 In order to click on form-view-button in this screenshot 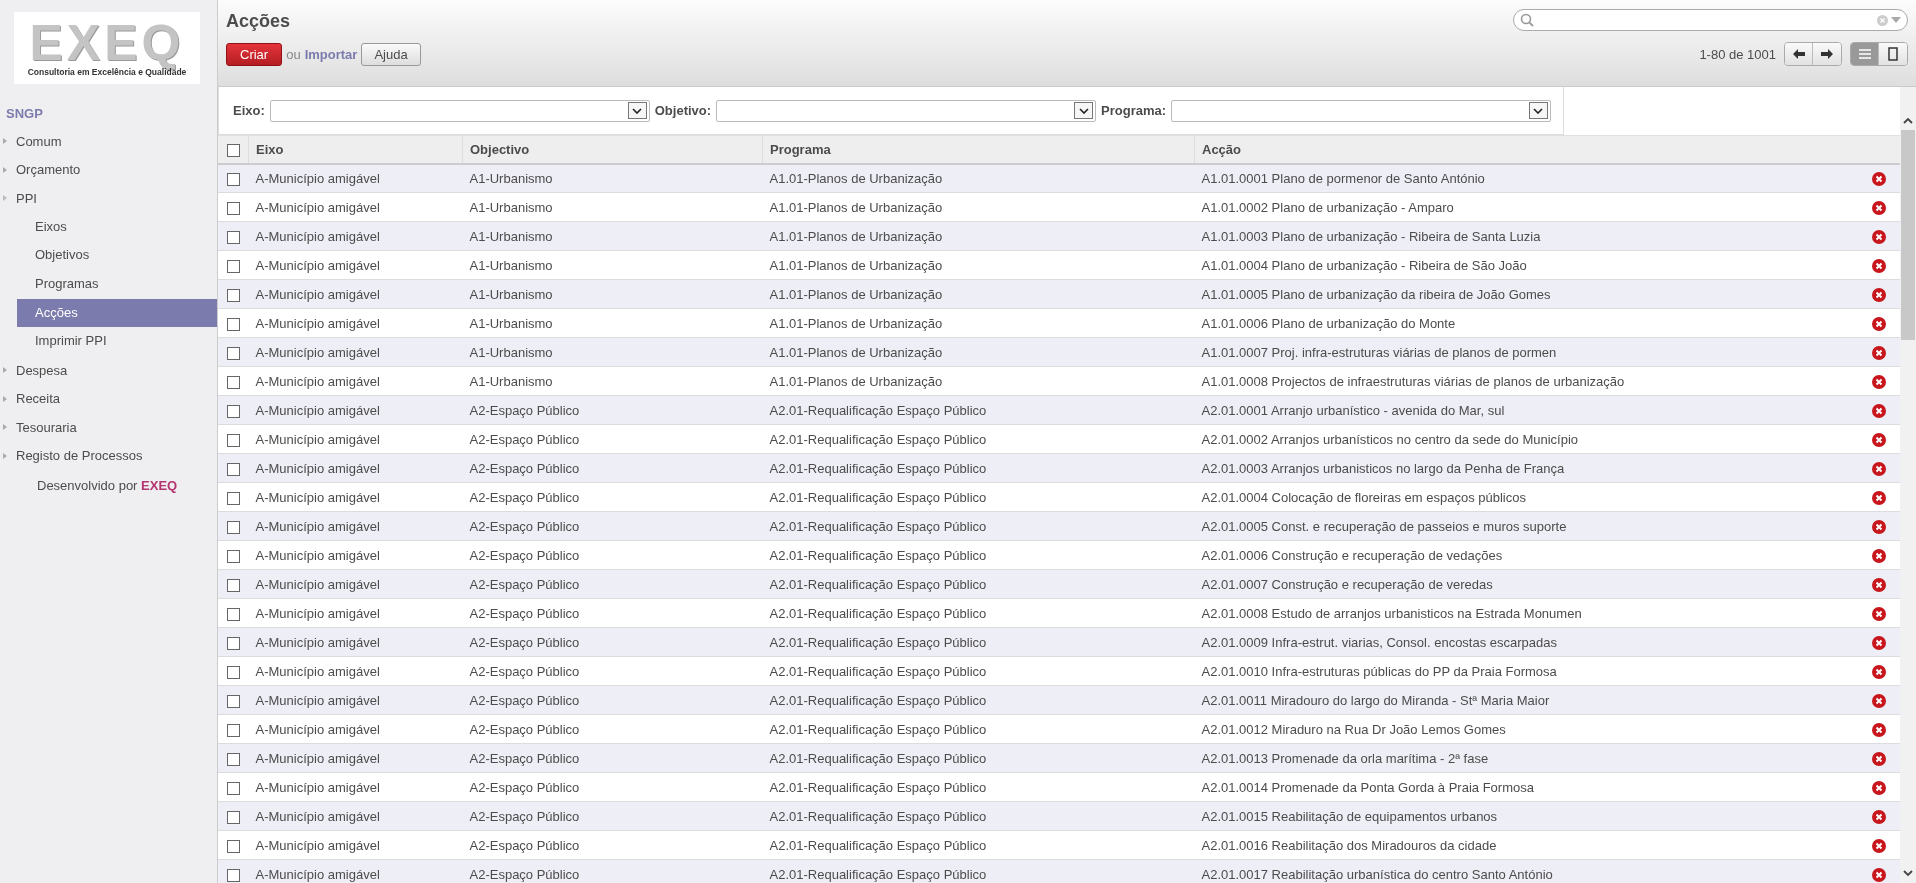, I will do `click(1893, 54)`.